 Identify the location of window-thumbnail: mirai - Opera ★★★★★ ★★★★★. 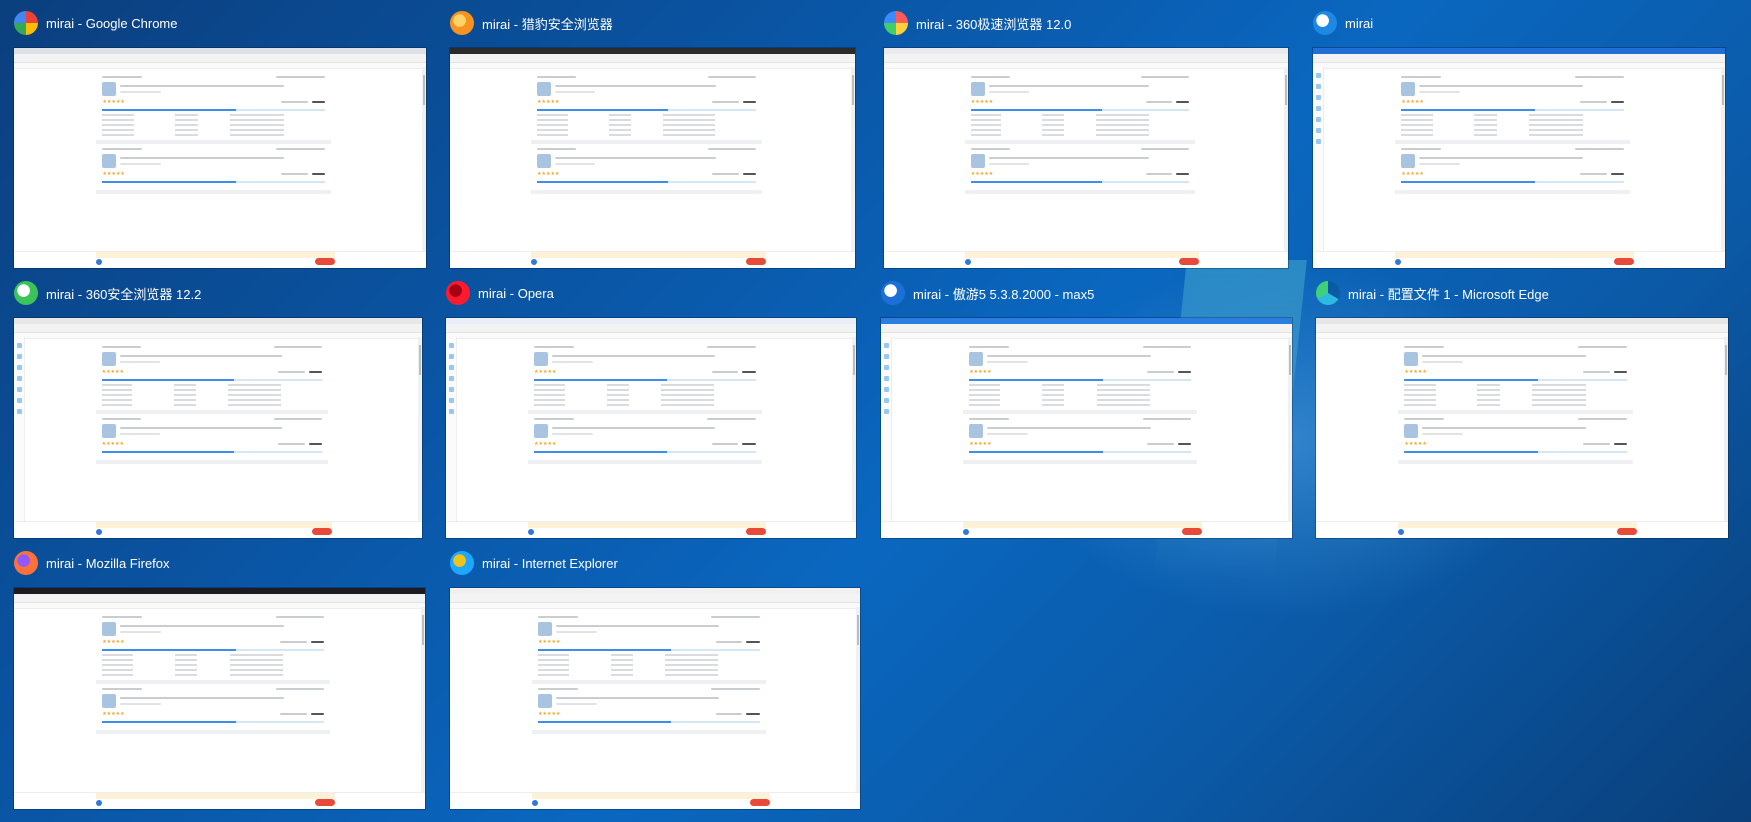
(651, 408).